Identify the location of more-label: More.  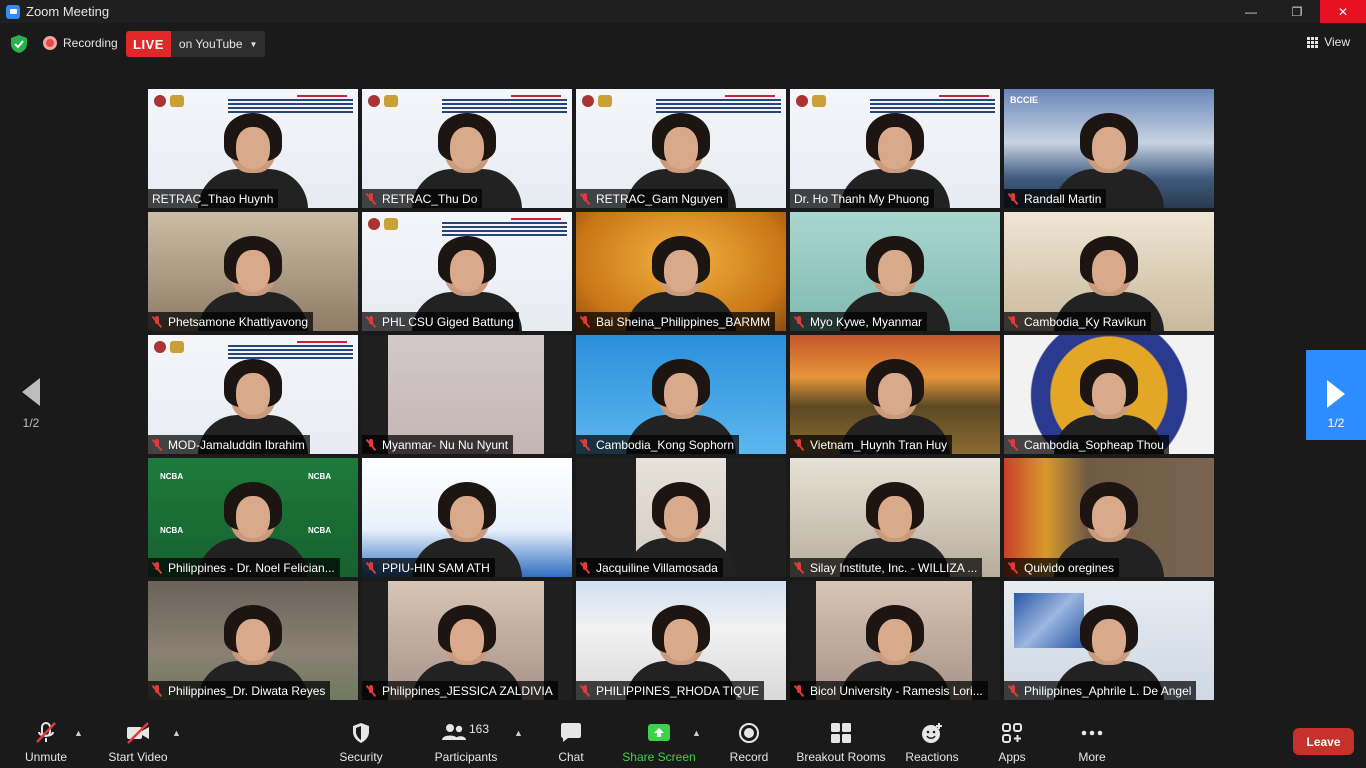
(1092, 757).